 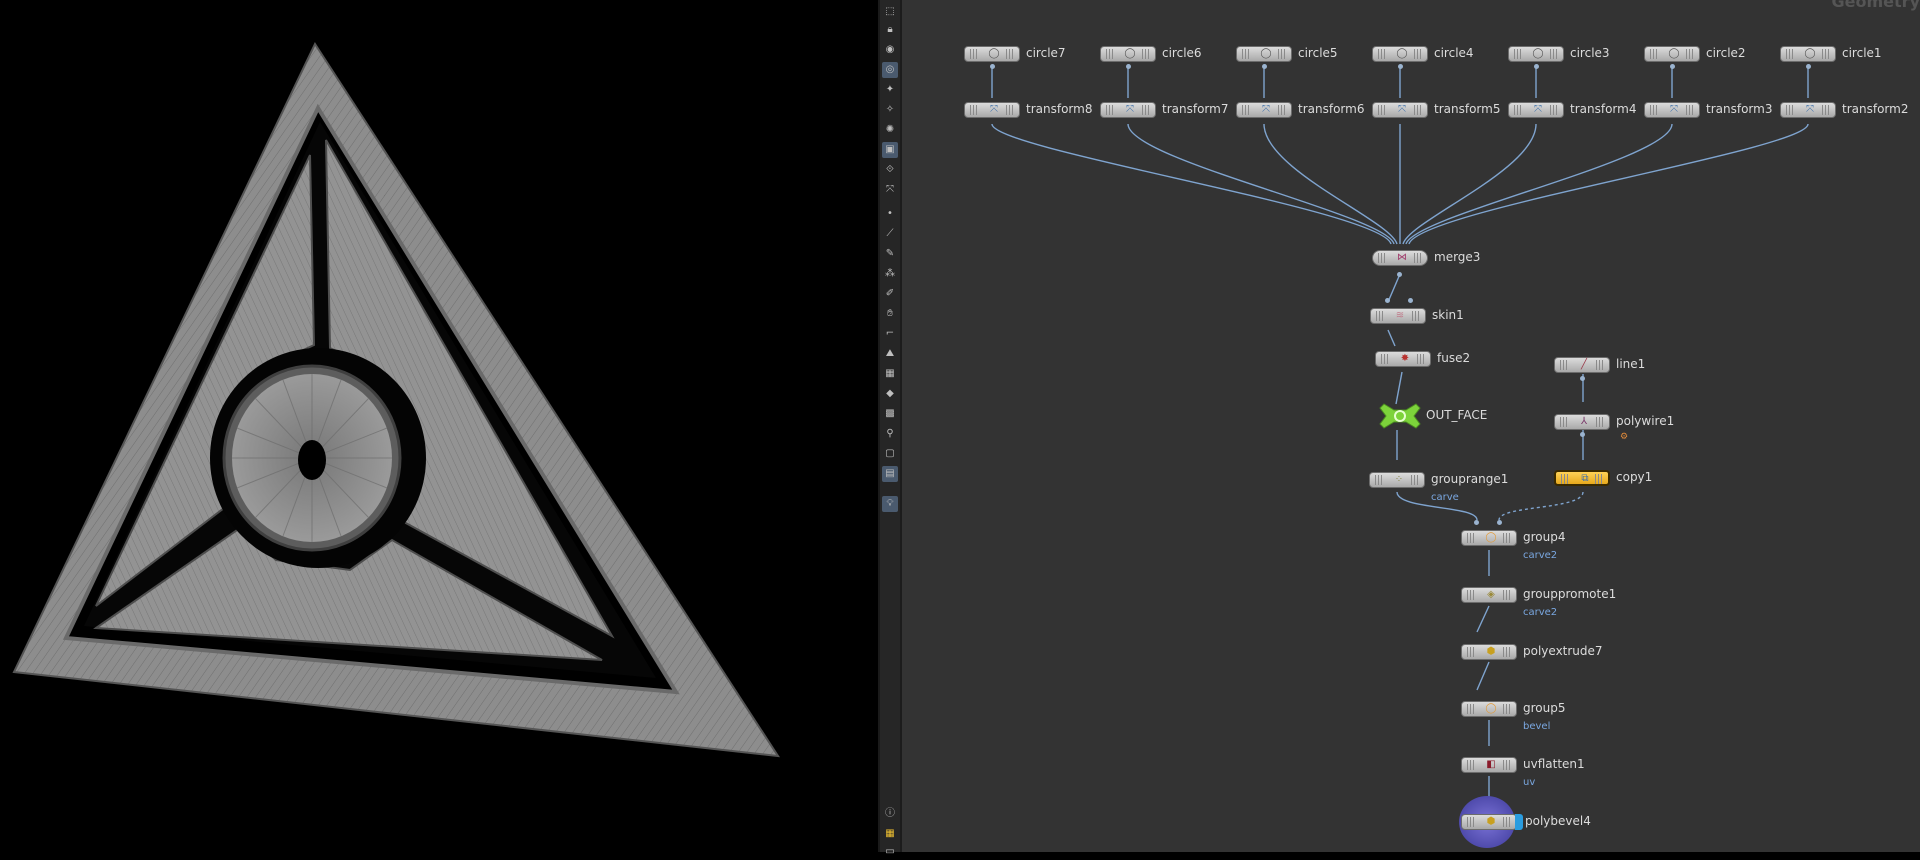 What do you see at coordinates (890, 834) in the screenshot?
I see `layout-icon: ▦` at bounding box center [890, 834].